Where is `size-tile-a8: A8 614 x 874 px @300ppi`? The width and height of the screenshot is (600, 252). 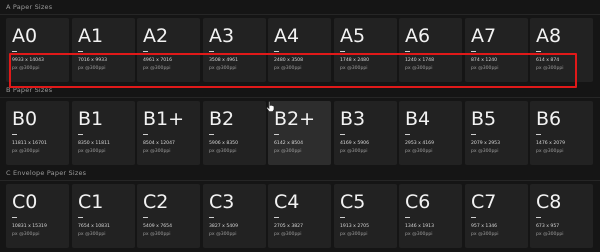 size-tile-a8: A8 614 x 874 px @300ppi is located at coordinates (561, 50).